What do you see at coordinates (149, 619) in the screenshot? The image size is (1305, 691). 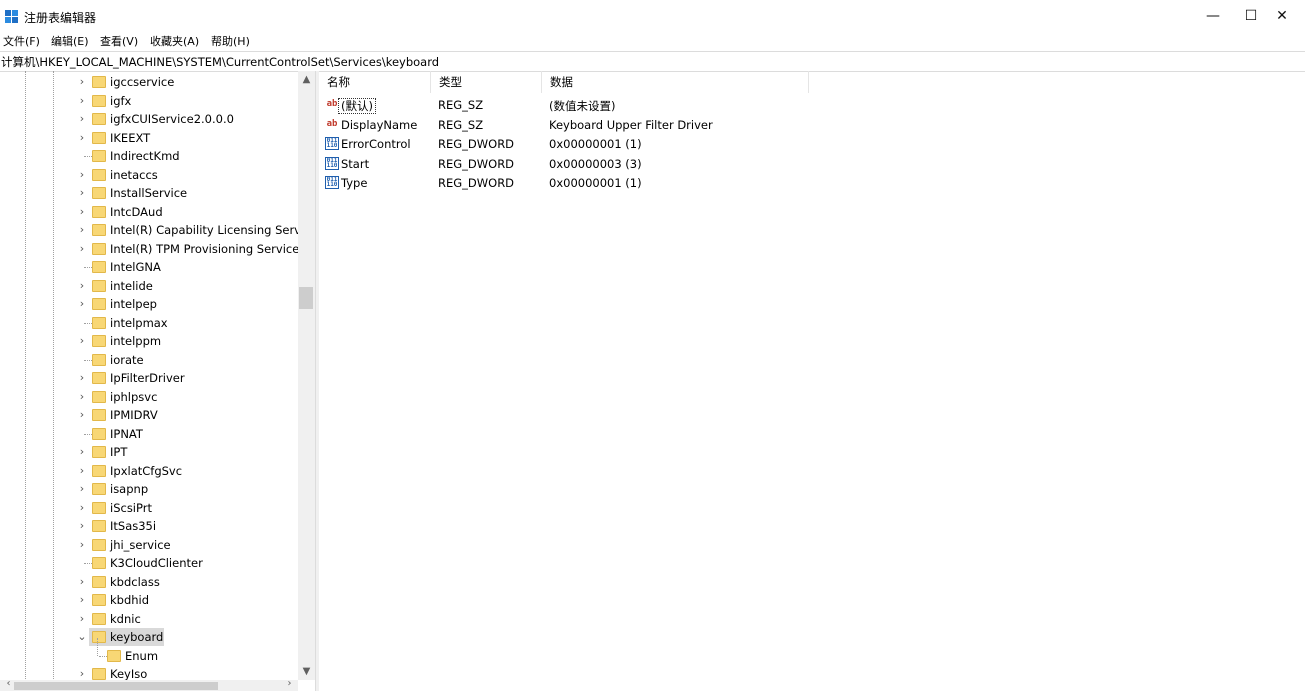 I see `tree-item: › kdnic` at bounding box center [149, 619].